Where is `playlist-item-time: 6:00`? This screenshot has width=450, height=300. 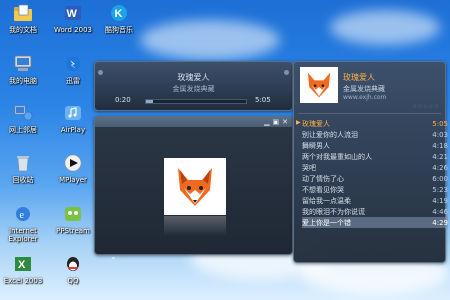
playlist-item-time: 6:00 is located at coordinates (440, 178).